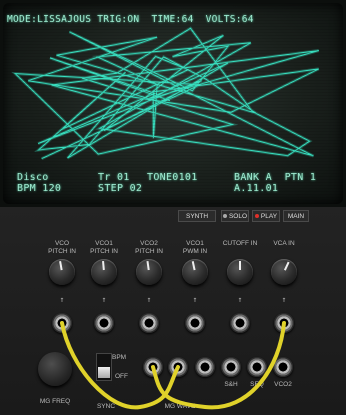 This screenshot has width=346, height=415. Describe the element at coordinates (104, 247) in the screenshot. I see `vco1-pitch-in-label: VCO1 PITCH IN` at that location.